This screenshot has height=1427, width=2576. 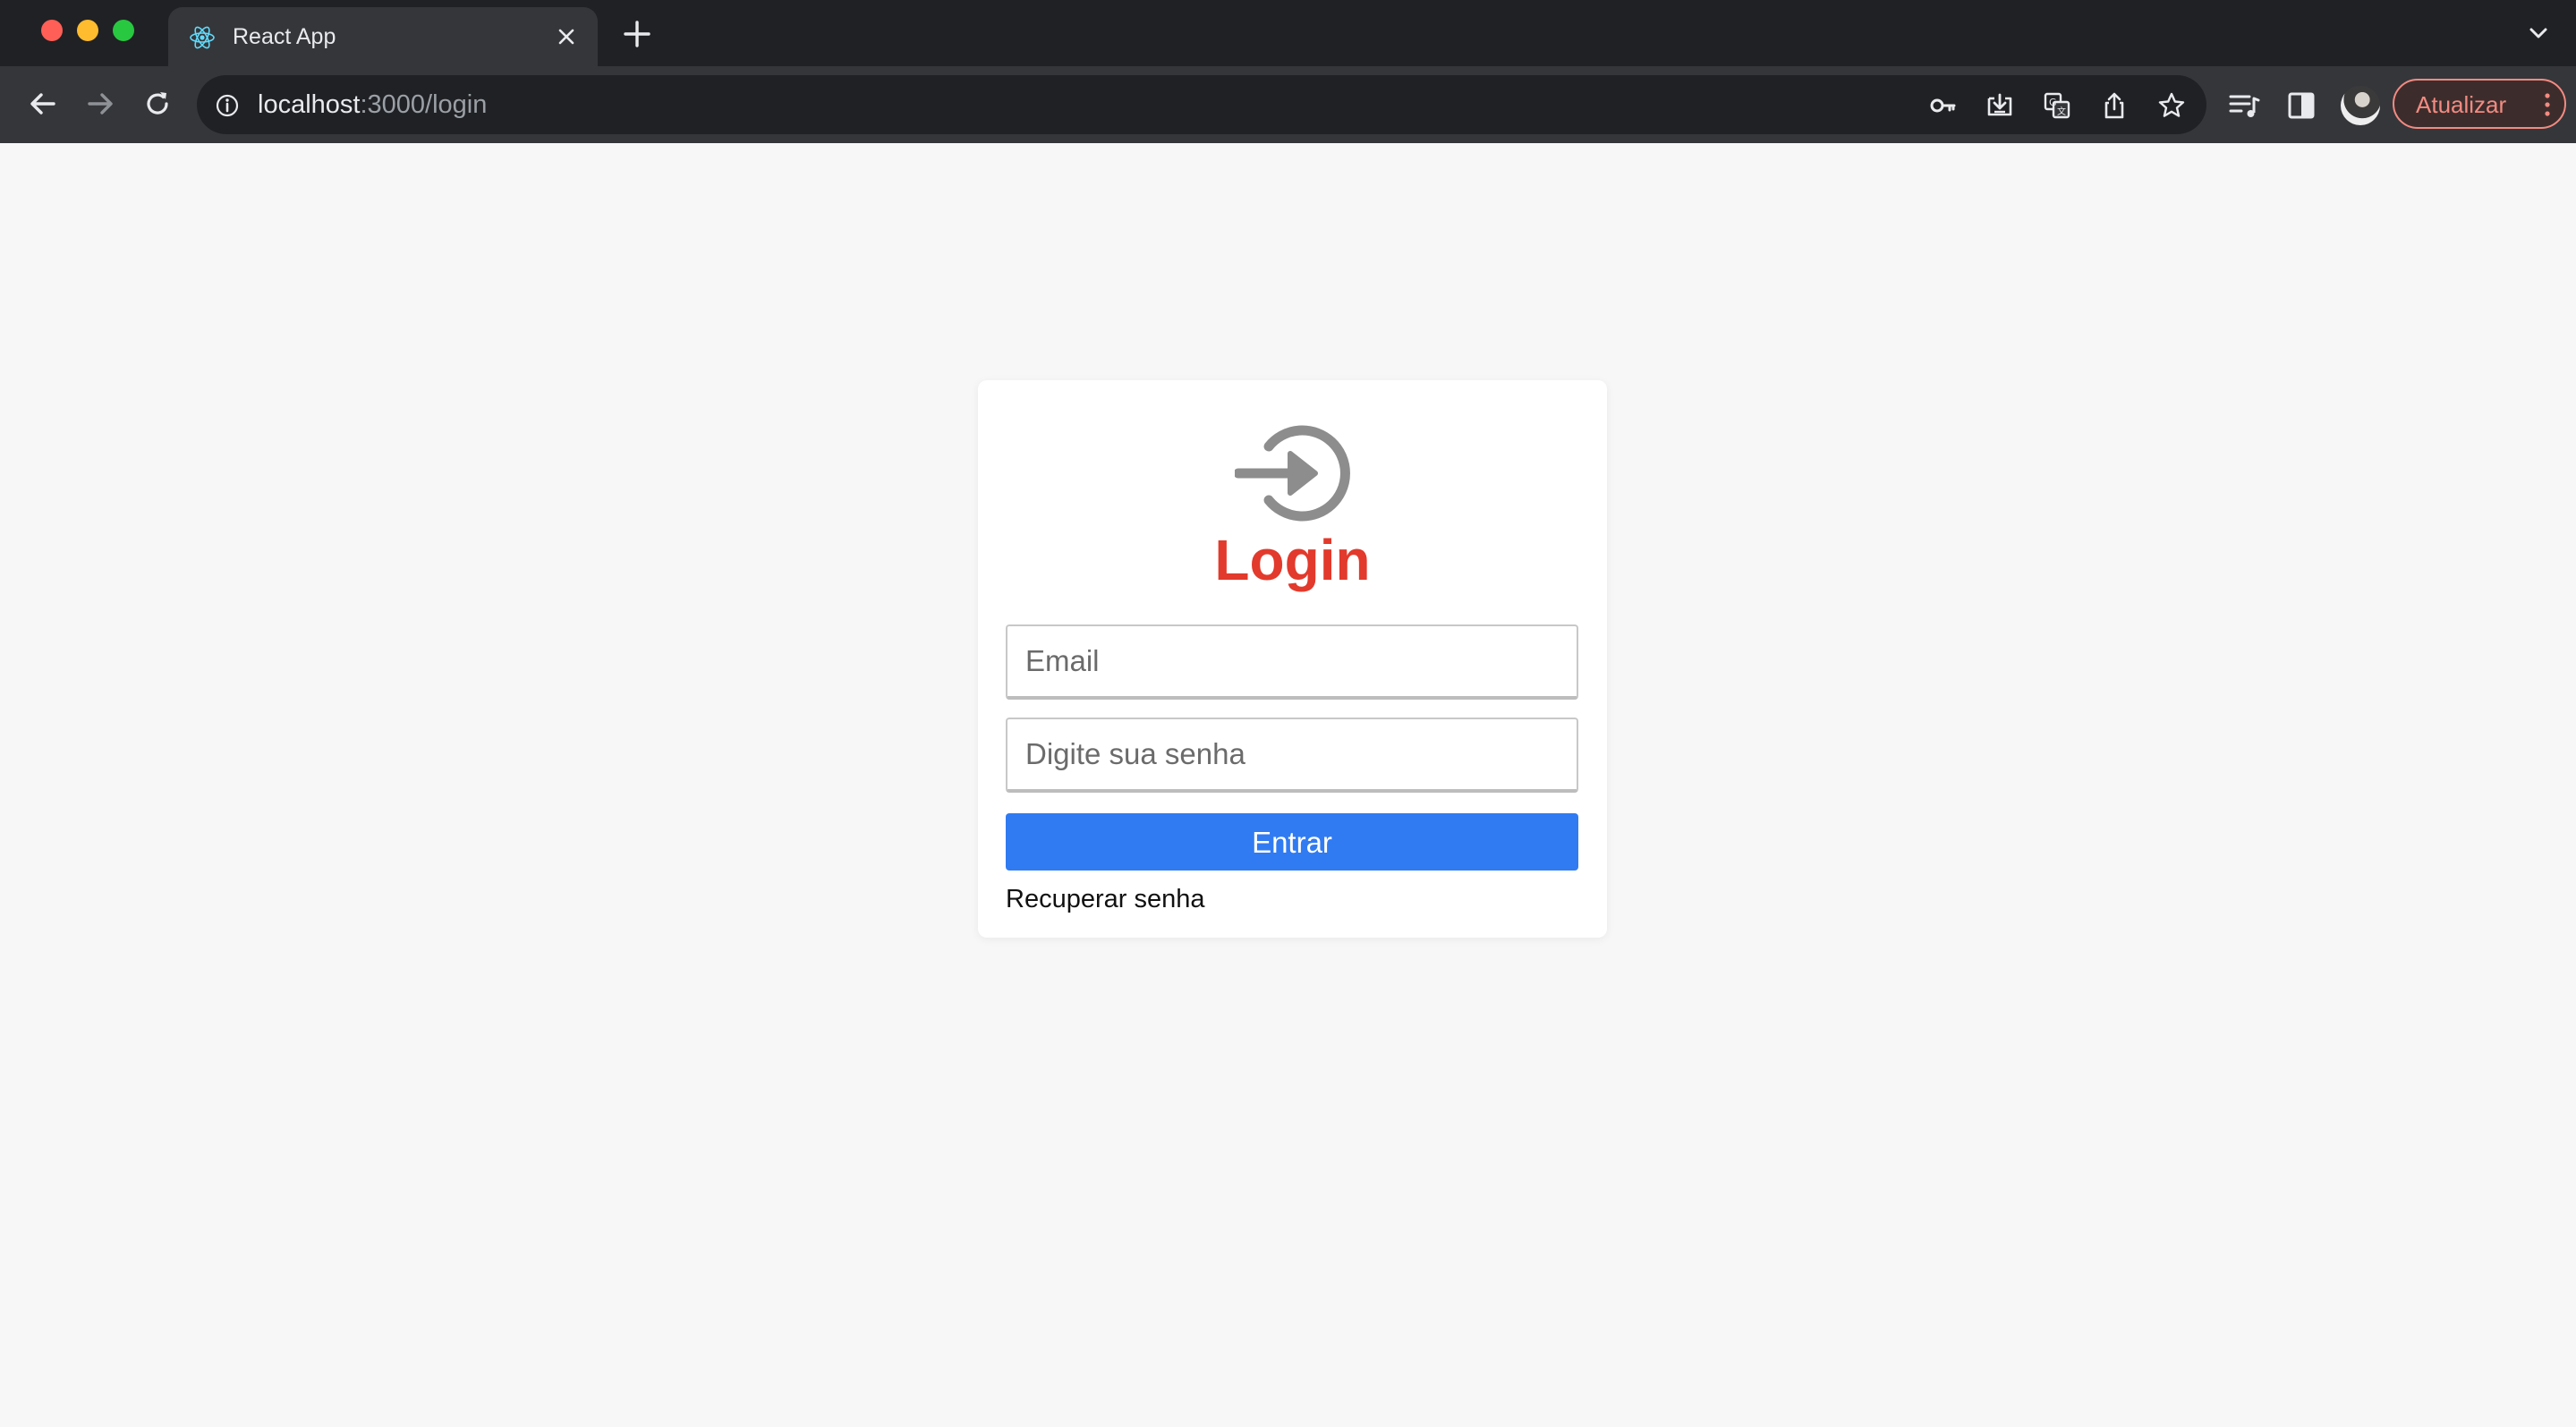 I want to click on login-arrow-icon, so click(x=1292, y=473).